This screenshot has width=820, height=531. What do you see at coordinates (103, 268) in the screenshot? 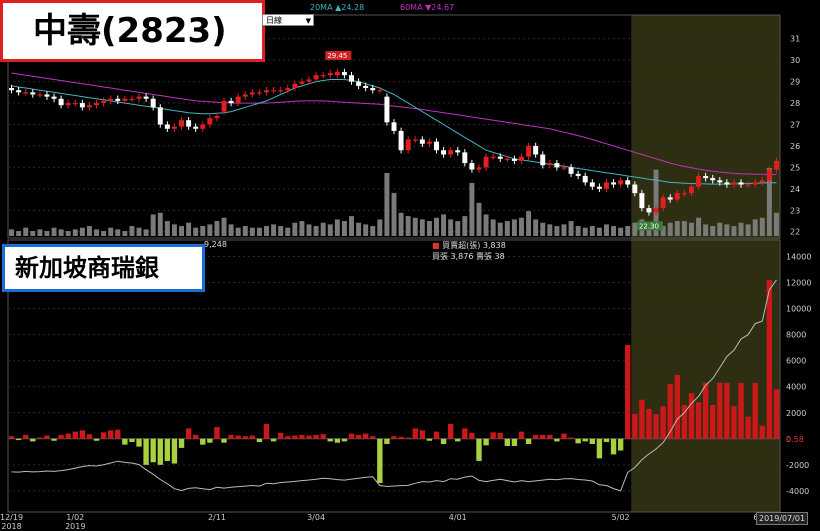
I see `broker-title: 新加坡商瑞銀` at bounding box center [103, 268].